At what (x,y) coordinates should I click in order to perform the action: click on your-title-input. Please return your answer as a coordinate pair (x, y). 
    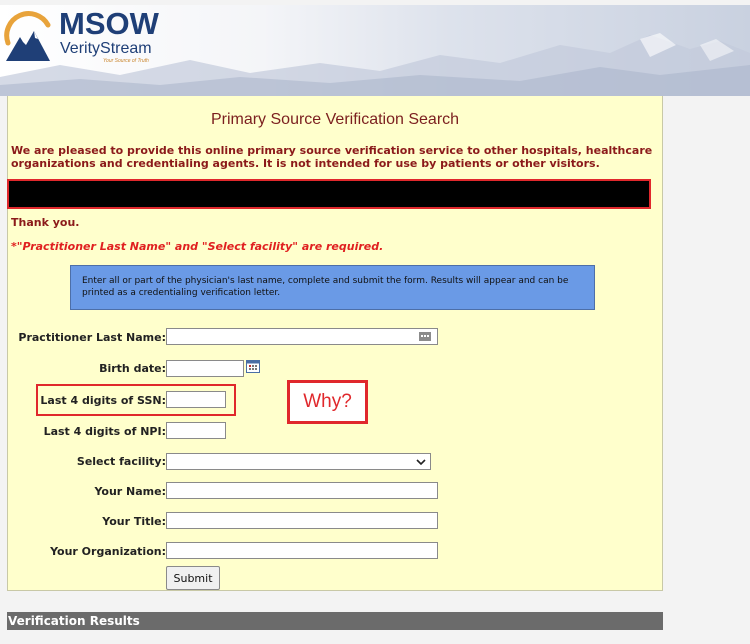
    Looking at the image, I should click on (302, 520).